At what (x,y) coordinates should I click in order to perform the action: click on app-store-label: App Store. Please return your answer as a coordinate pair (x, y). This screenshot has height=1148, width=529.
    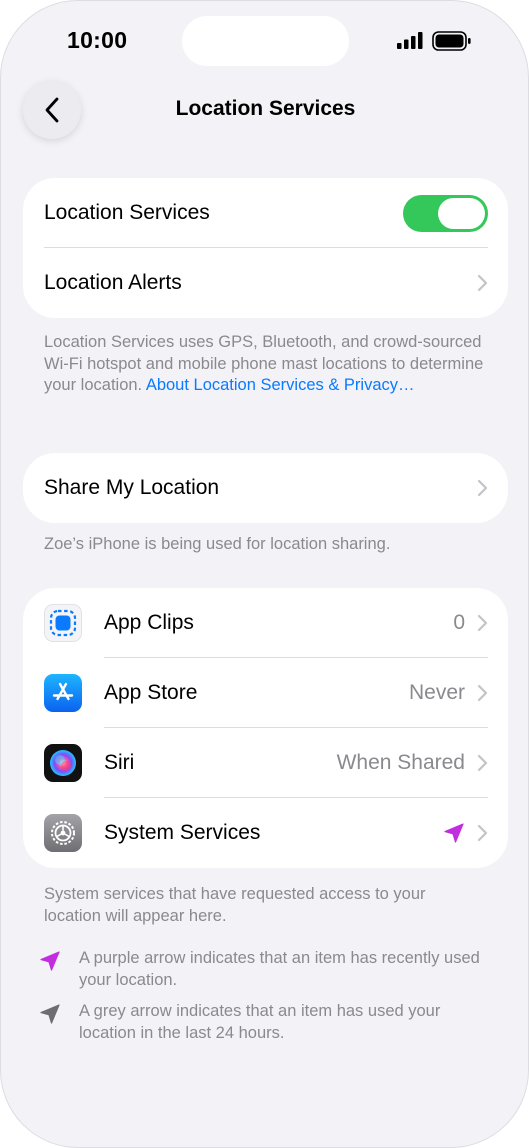
    Looking at the image, I should click on (151, 692).